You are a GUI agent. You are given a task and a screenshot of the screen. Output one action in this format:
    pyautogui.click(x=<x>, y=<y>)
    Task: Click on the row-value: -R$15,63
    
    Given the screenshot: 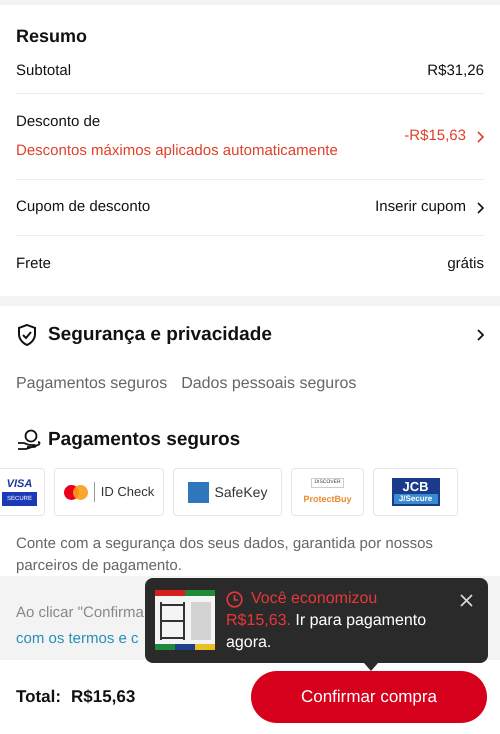 What is the action you would take?
    pyautogui.click(x=435, y=136)
    